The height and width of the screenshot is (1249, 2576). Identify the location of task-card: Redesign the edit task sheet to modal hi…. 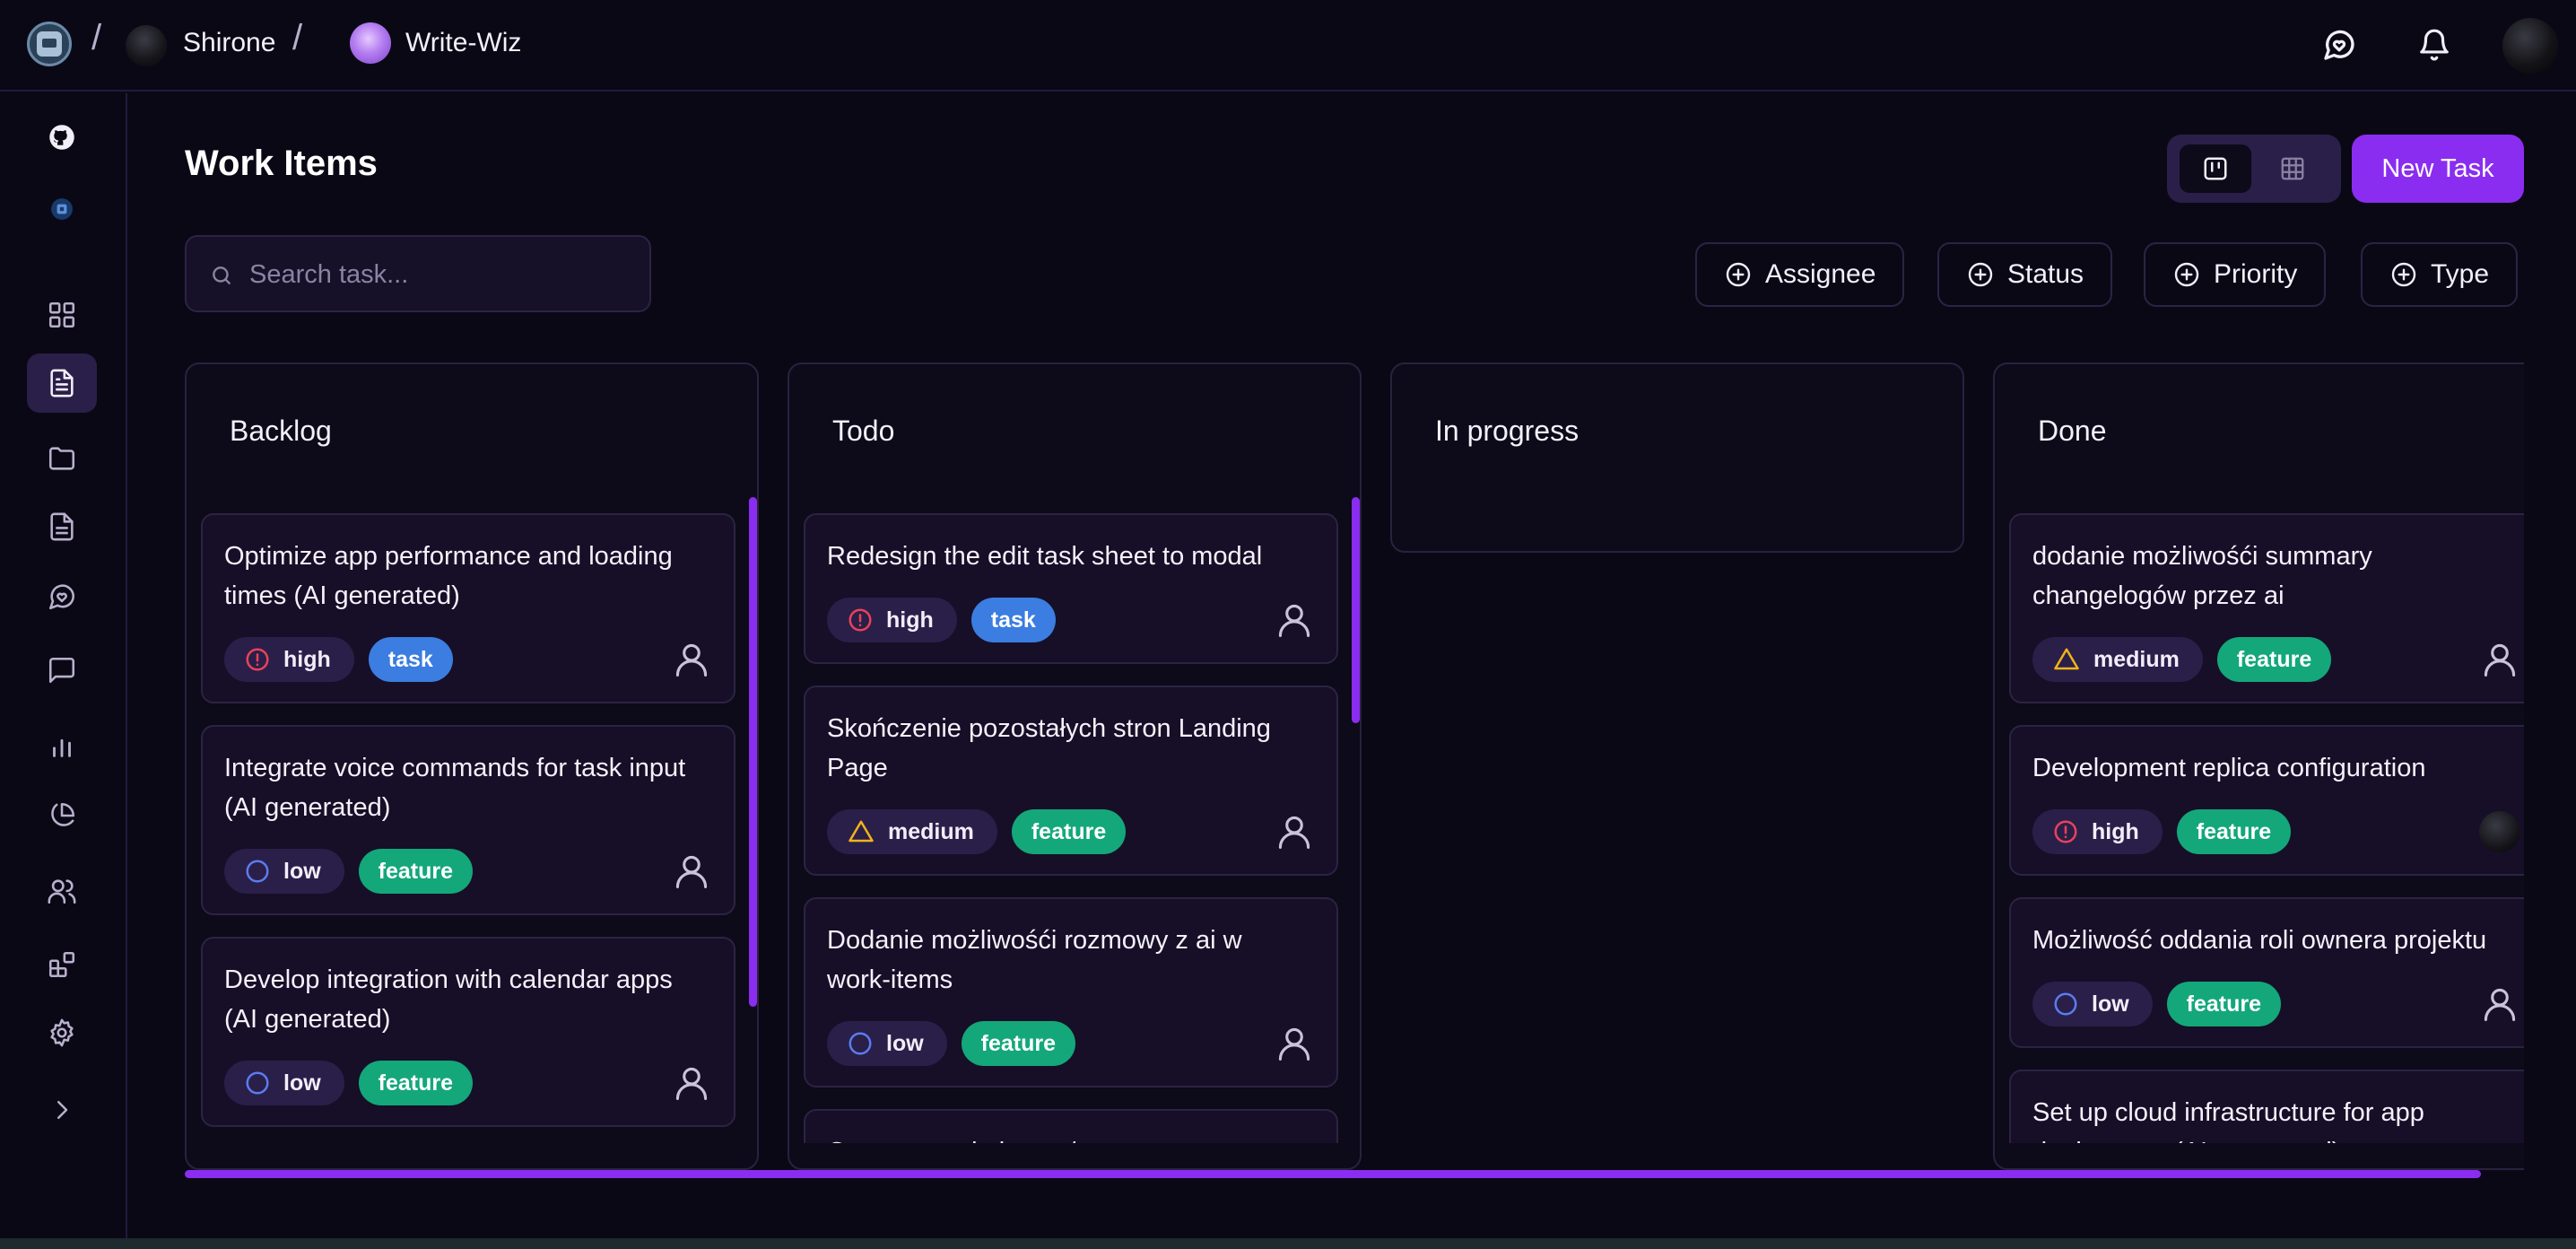
(1071, 588).